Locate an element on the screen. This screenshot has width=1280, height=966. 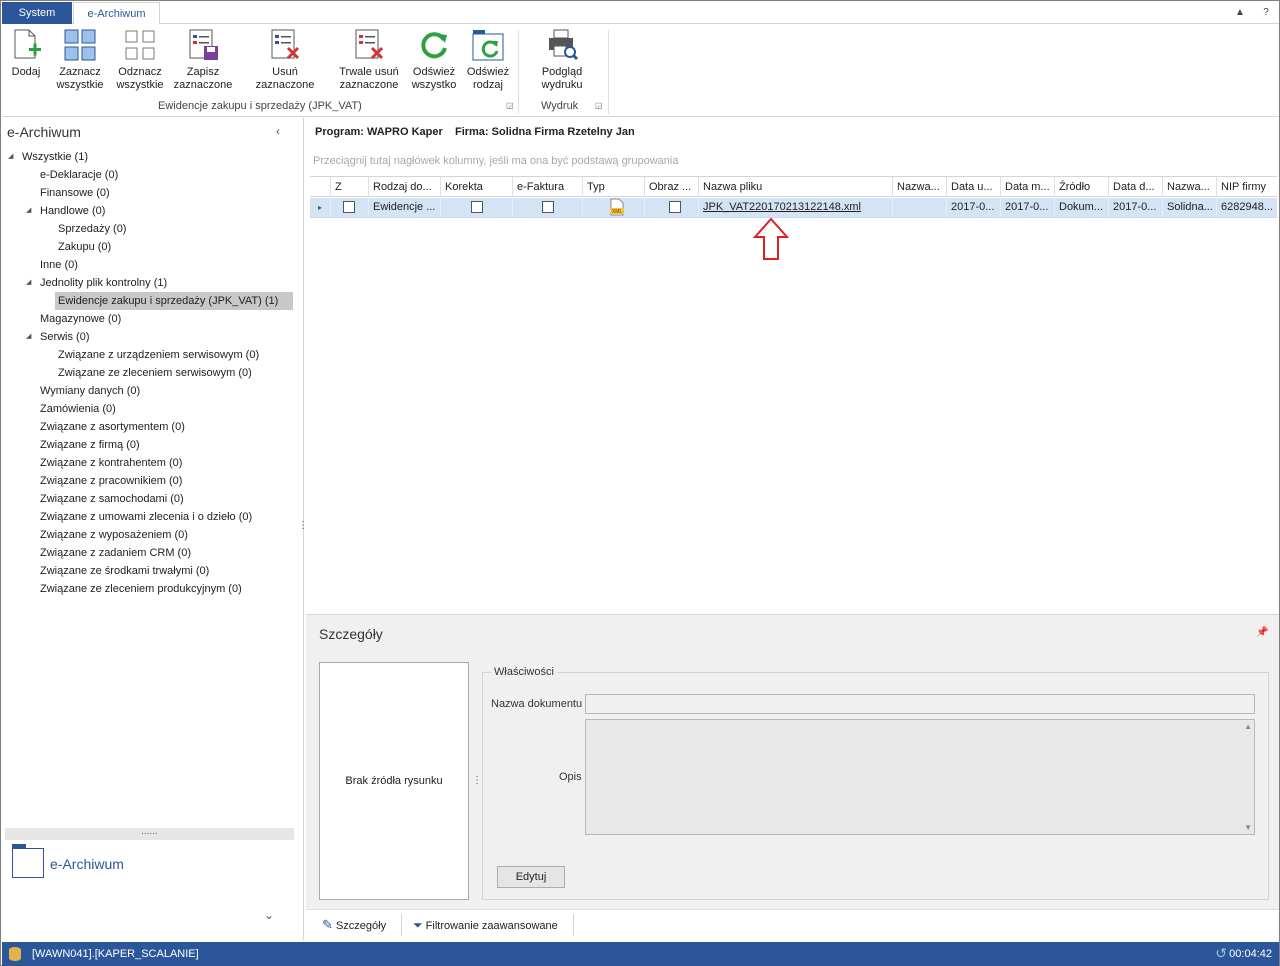
row-select-checkbox is located at coordinates (349, 207).